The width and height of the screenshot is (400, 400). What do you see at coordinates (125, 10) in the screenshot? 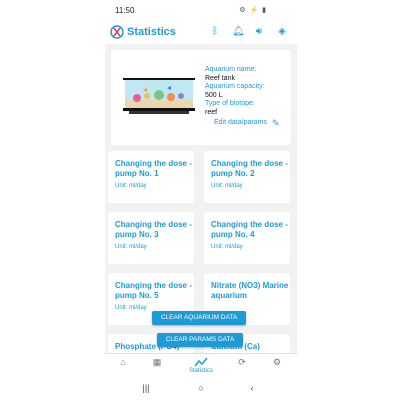
I see `status-time: 11:50` at bounding box center [125, 10].